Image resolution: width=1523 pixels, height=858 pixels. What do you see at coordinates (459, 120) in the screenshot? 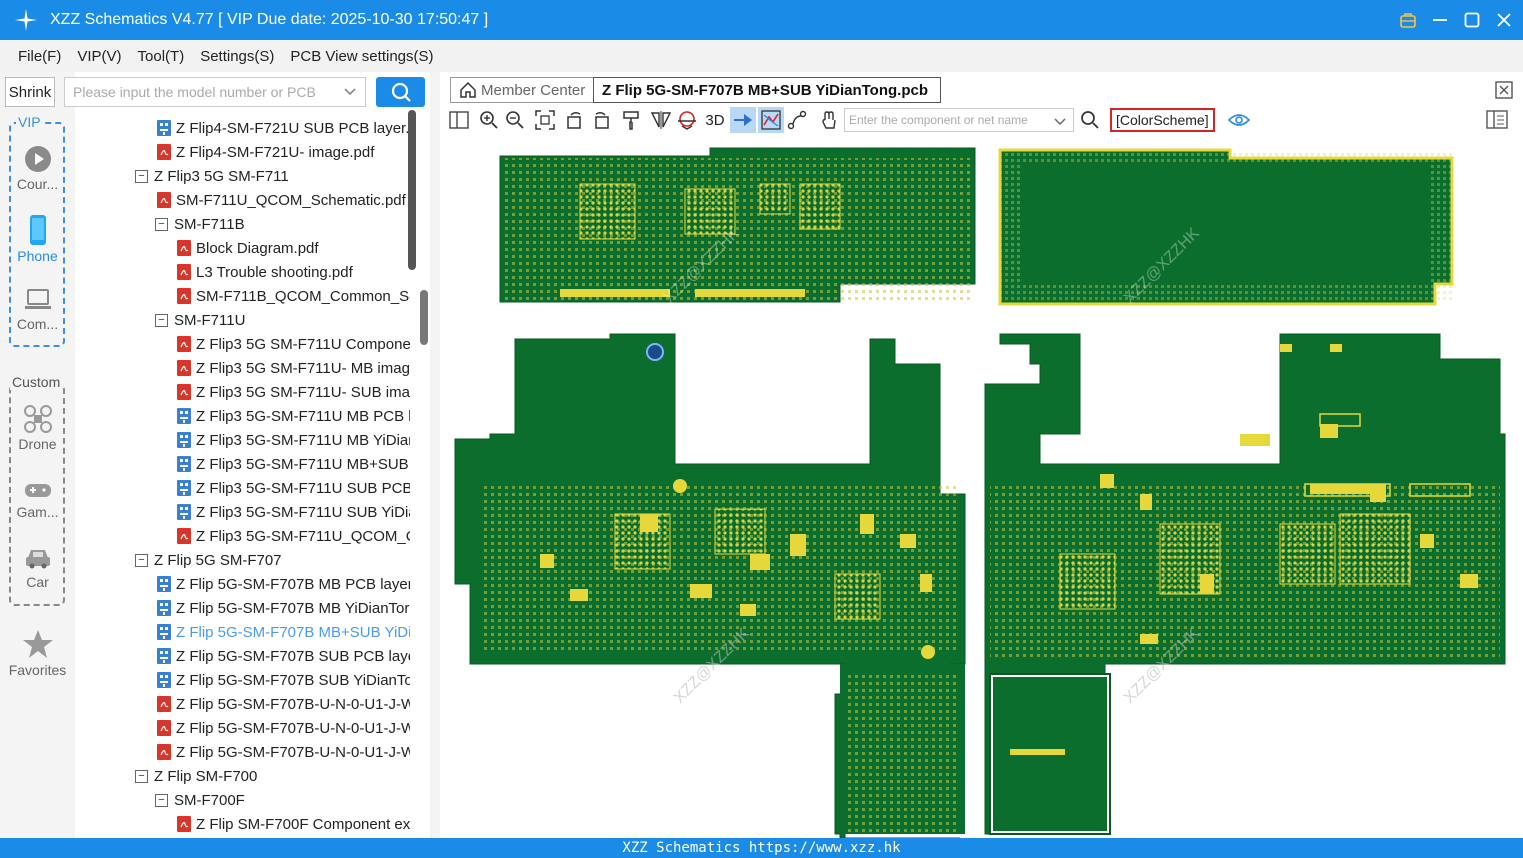
I see `split-view-button` at bounding box center [459, 120].